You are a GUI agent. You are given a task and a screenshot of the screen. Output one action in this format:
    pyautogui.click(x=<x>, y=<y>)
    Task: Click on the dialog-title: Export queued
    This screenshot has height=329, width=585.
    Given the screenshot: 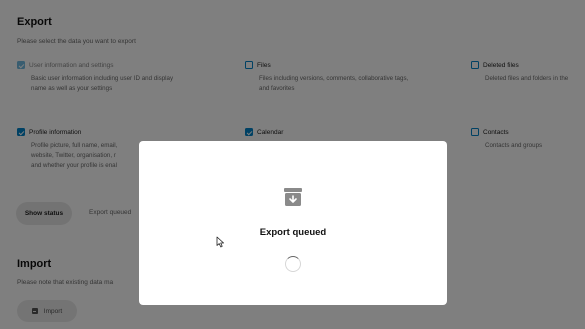 What is the action you would take?
    pyautogui.click(x=293, y=232)
    